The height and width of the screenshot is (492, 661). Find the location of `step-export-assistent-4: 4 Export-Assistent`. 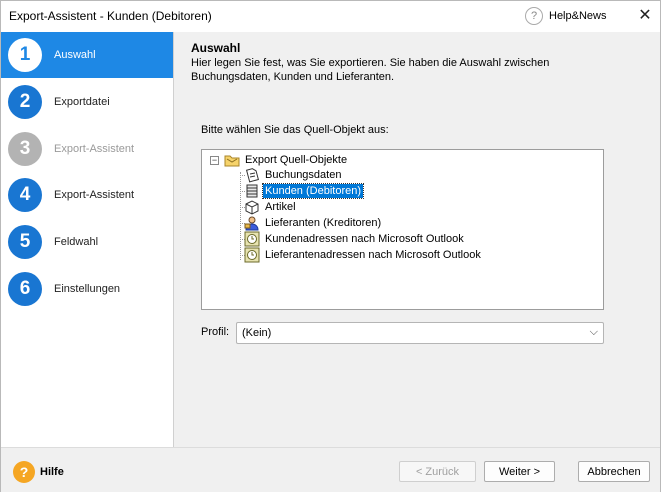

step-export-assistent-4: 4 Export-Assistent is located at coordinates (87, 195).